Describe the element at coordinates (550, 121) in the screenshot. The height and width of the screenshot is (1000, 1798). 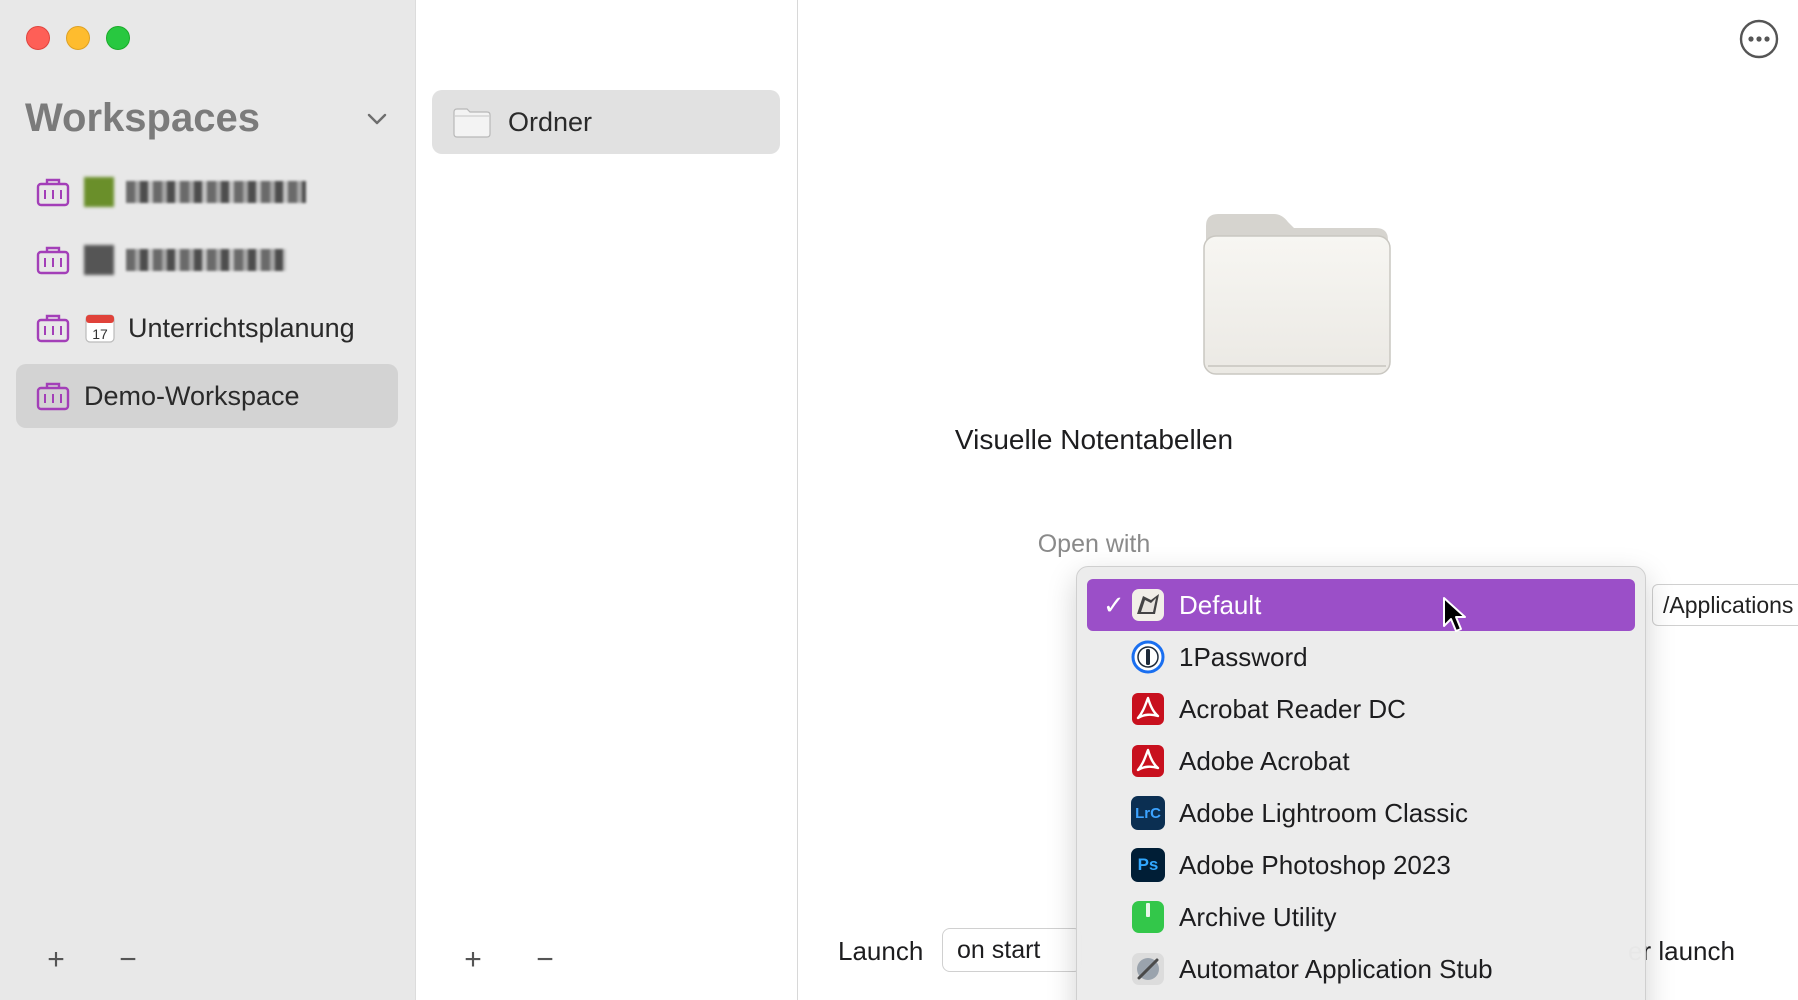
I see `item-label: Ordner` at that location.